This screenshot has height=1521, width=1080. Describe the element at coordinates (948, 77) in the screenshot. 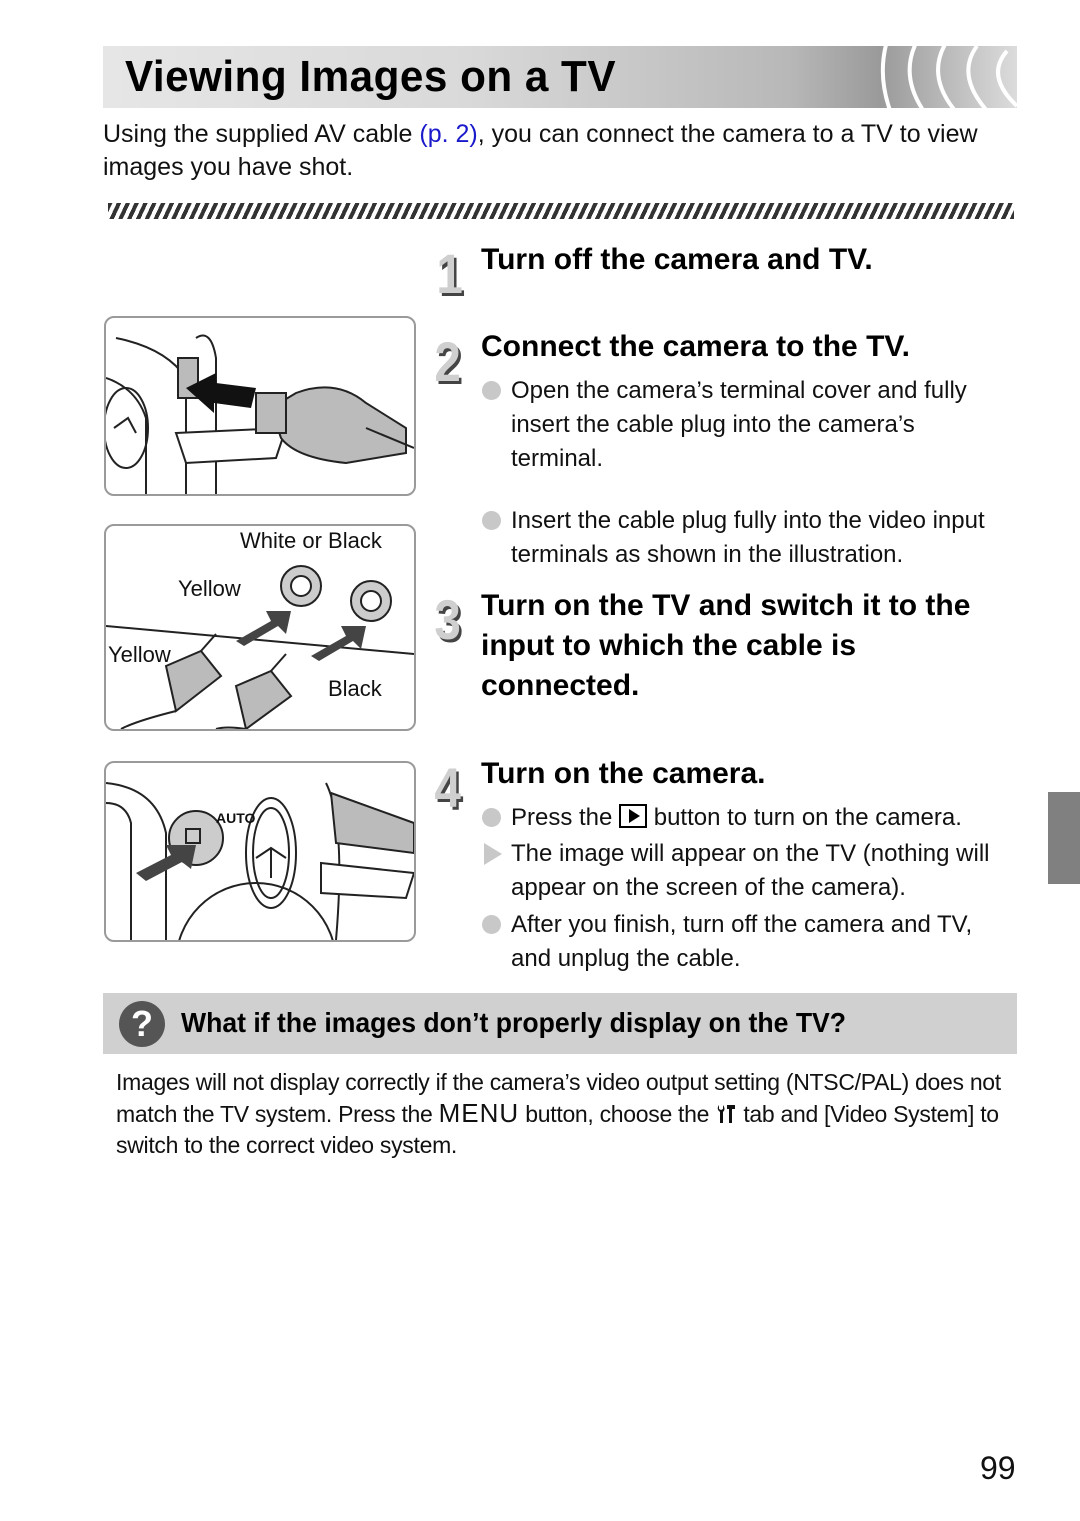

I see `decorative-arcs-icon` at that location.